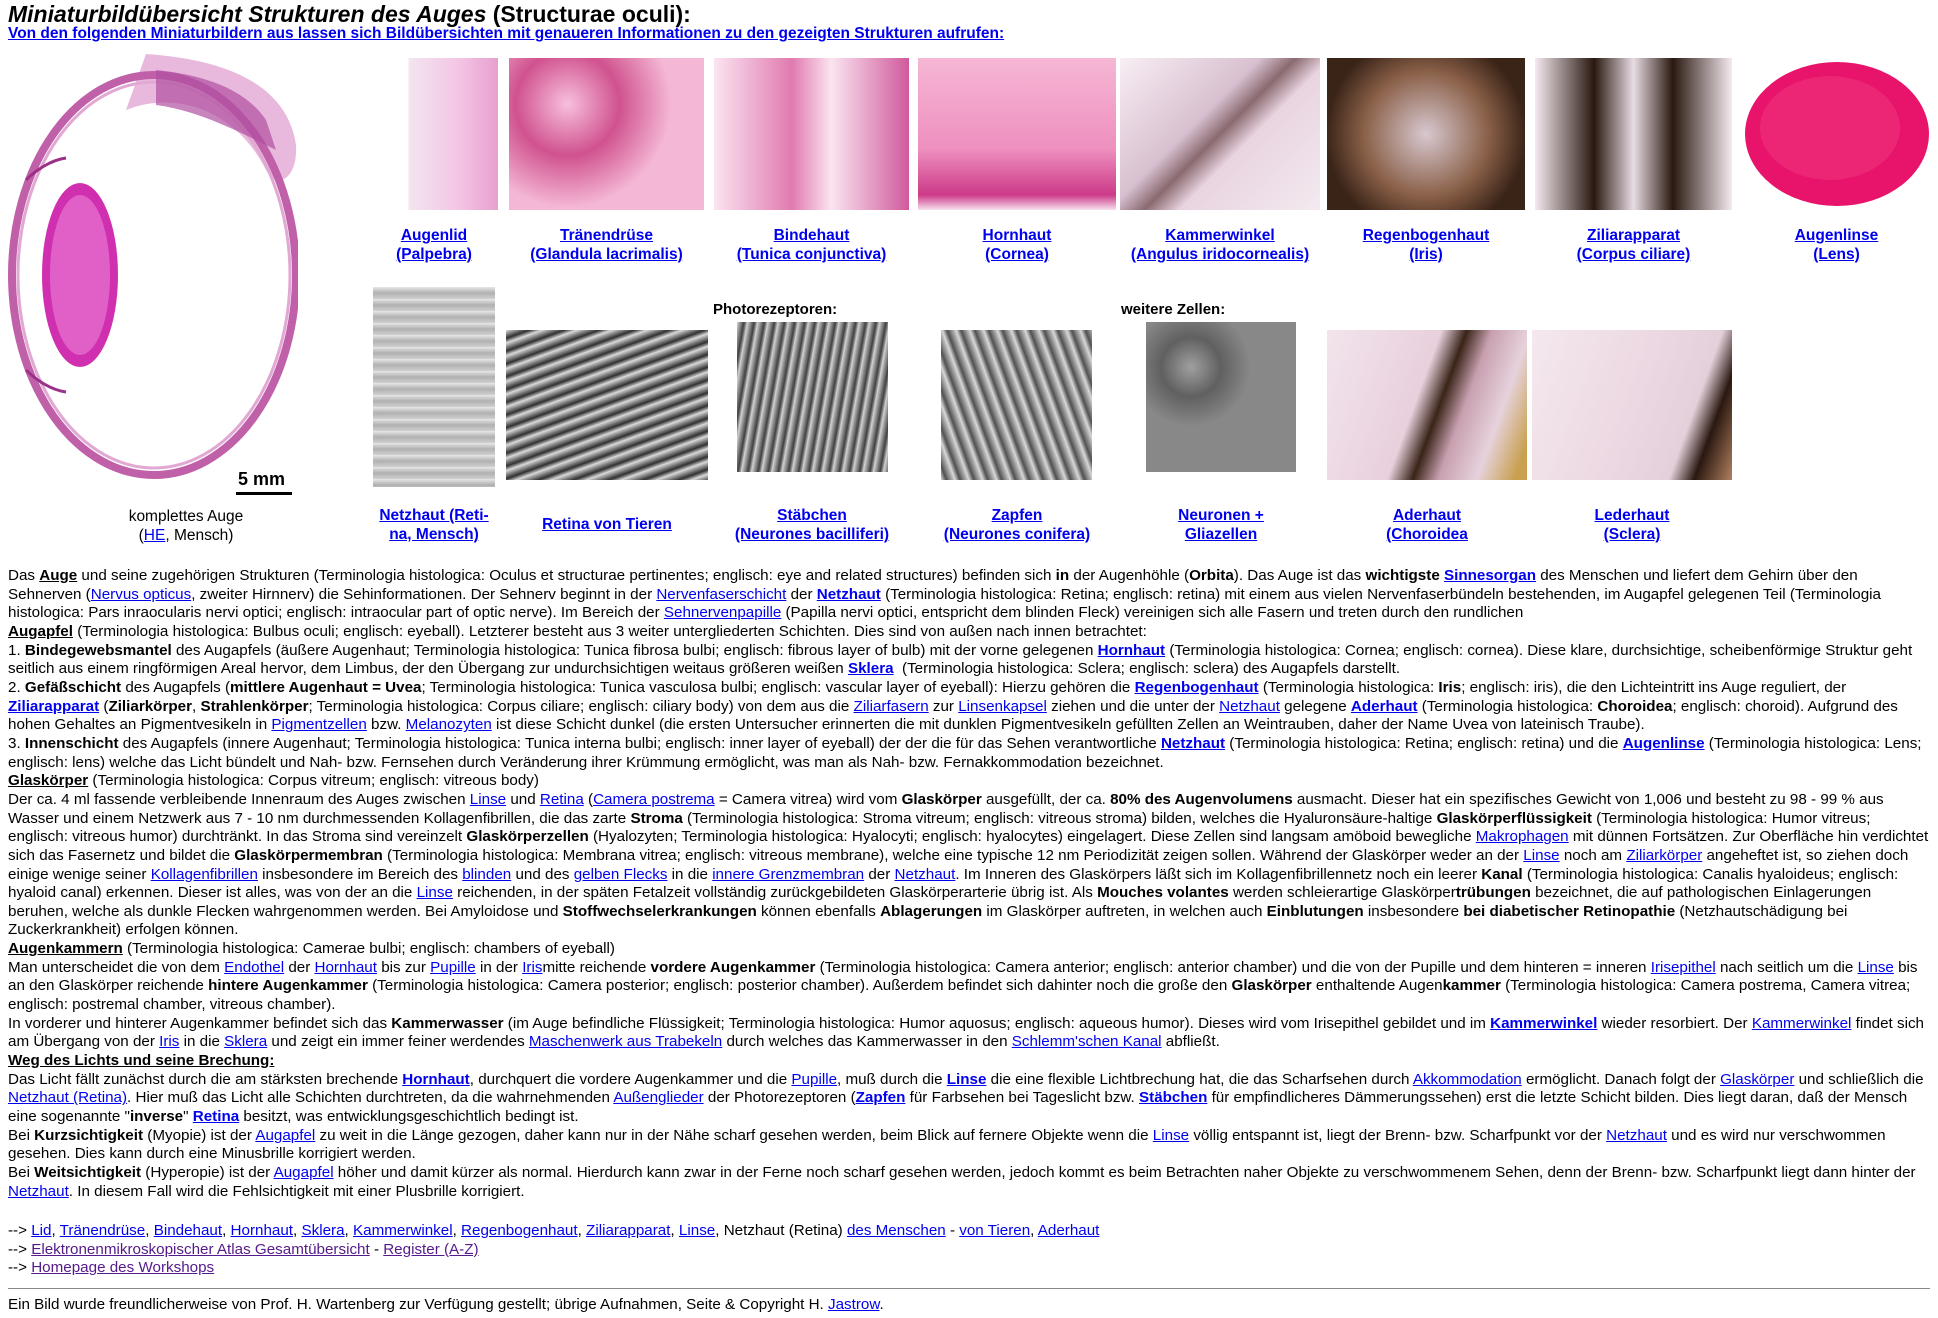 The width and height of the screenshot is (1938, 1318). Describe the element at coordinates (1836, 245) in the screenshot. I see `caption-augenlinse: Augenlinse (Lens)` at that location.